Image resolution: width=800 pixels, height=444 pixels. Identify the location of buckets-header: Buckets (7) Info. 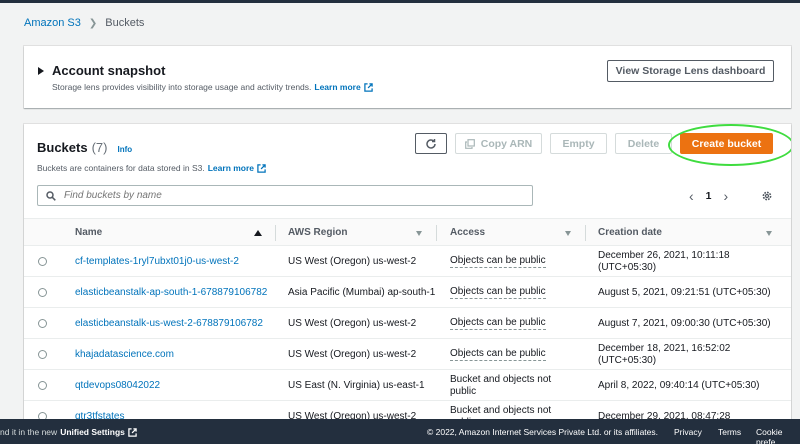
(84, 147).